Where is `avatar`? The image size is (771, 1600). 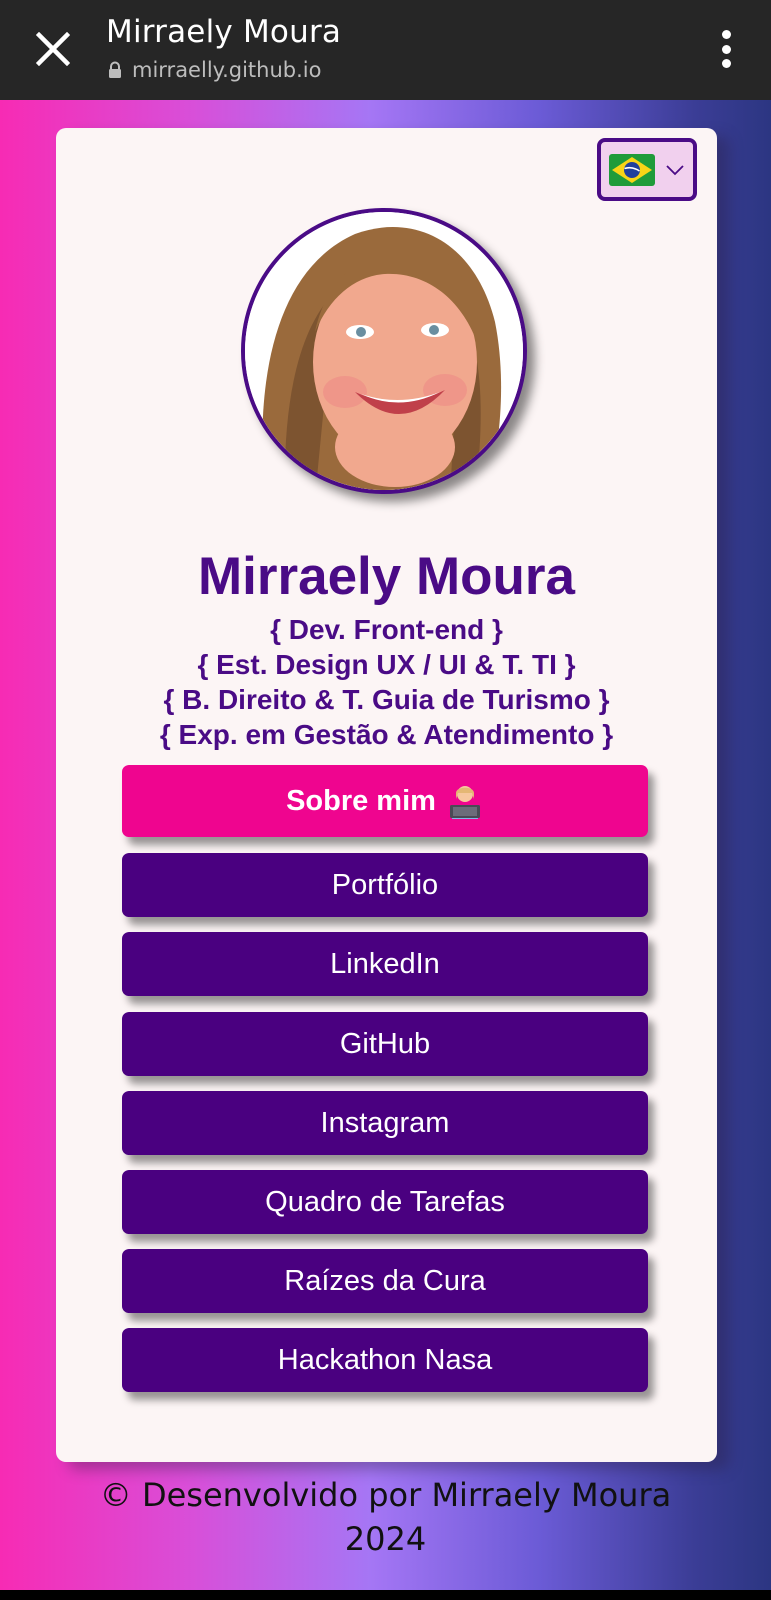 avatar is located at coordinates (384, 351).